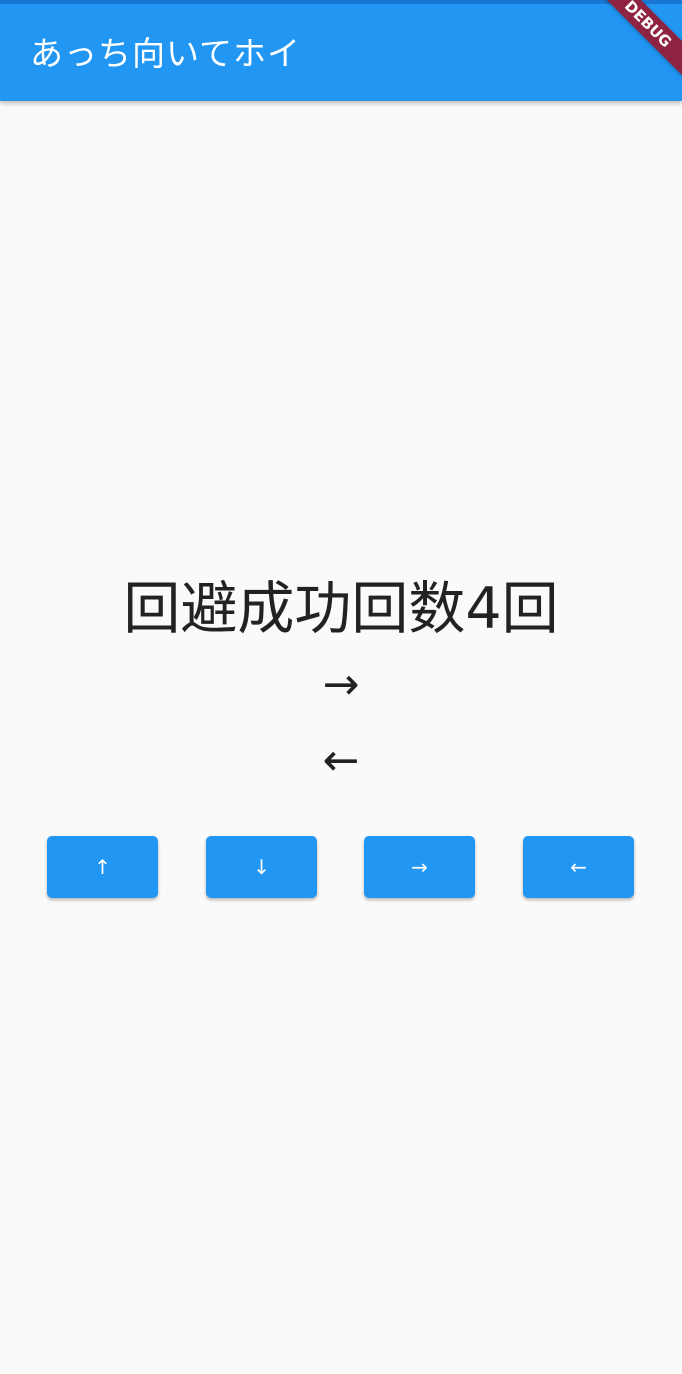 Image resolution: width=682 pixels, height=1374 pixels. I want to click on down-button: ↓, so click(261, 867).